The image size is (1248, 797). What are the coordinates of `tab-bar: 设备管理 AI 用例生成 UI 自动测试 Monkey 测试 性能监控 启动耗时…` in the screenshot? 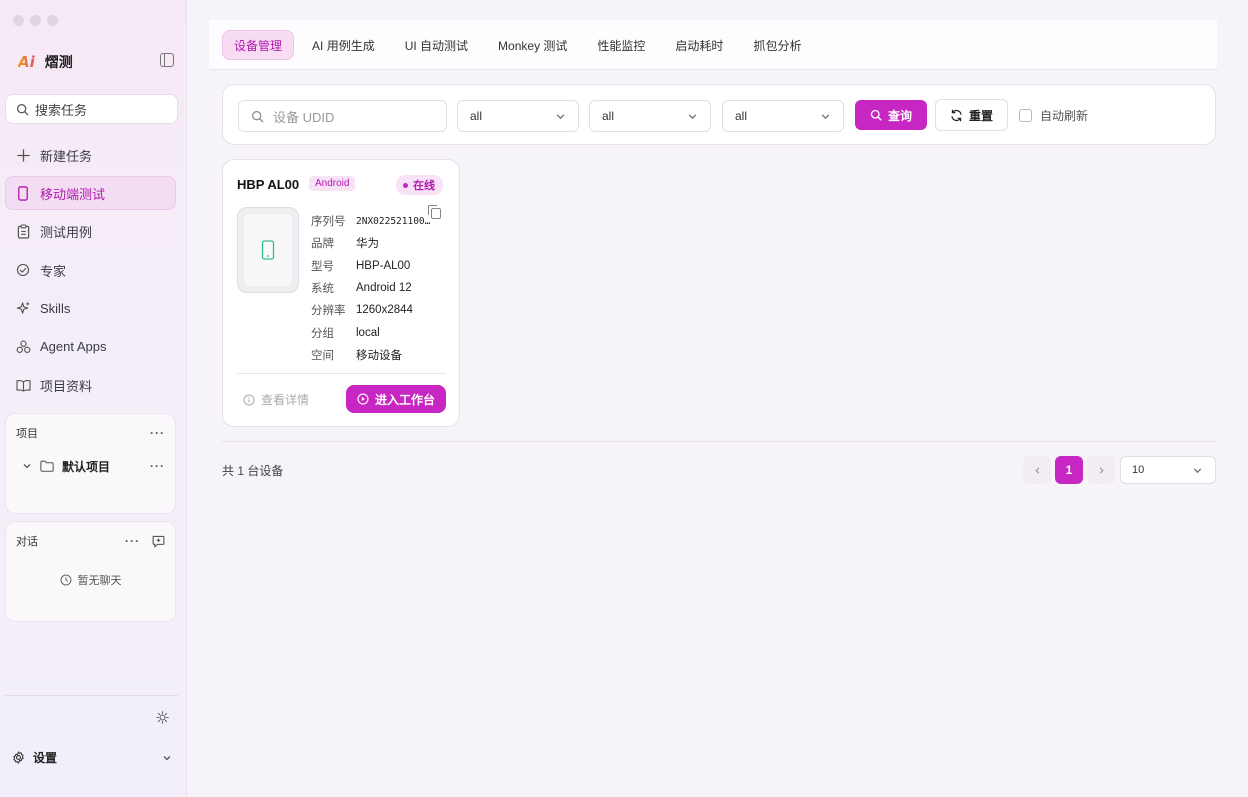 It's located at (713, 45).